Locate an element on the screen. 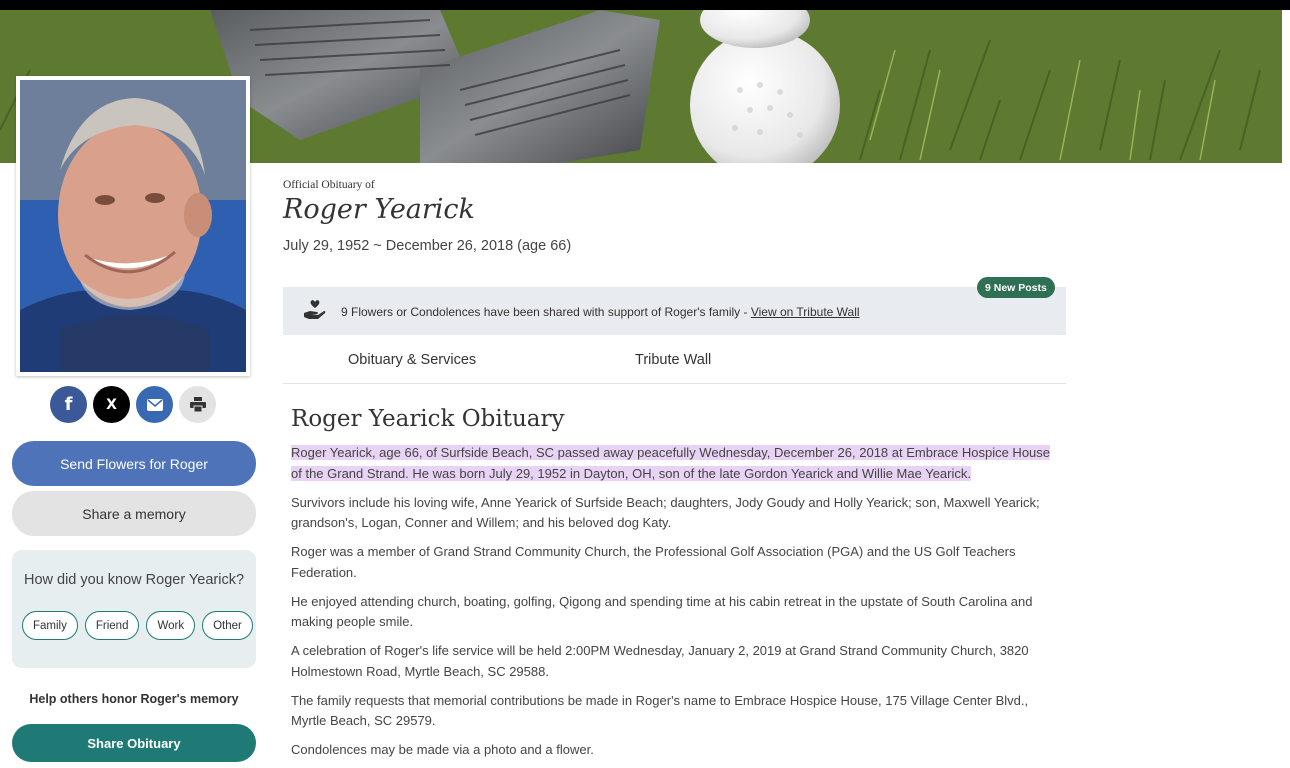 The width and height of the screenshot is (1290, 768). print-button is located at coordinates (197, 404).